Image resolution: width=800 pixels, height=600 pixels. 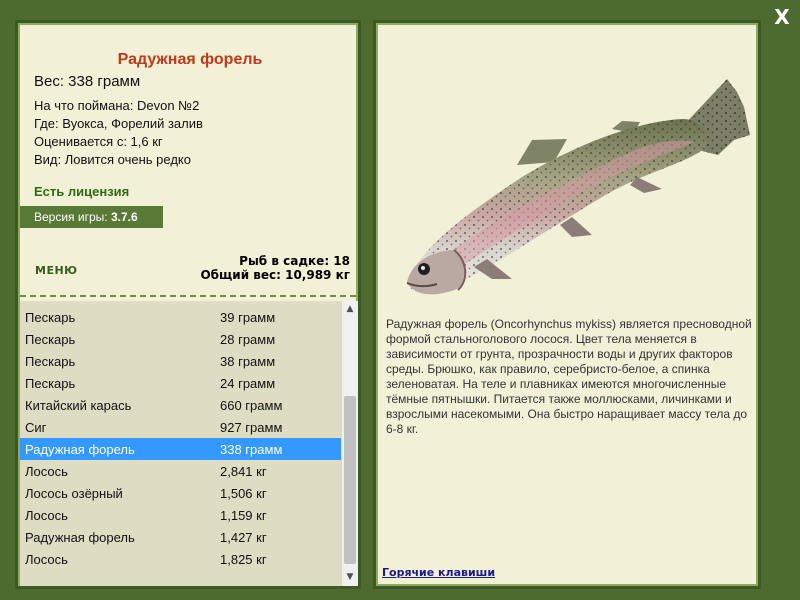 I want to click on game-version: Версия игры: 3.7.6, so click(x=91, y=217).